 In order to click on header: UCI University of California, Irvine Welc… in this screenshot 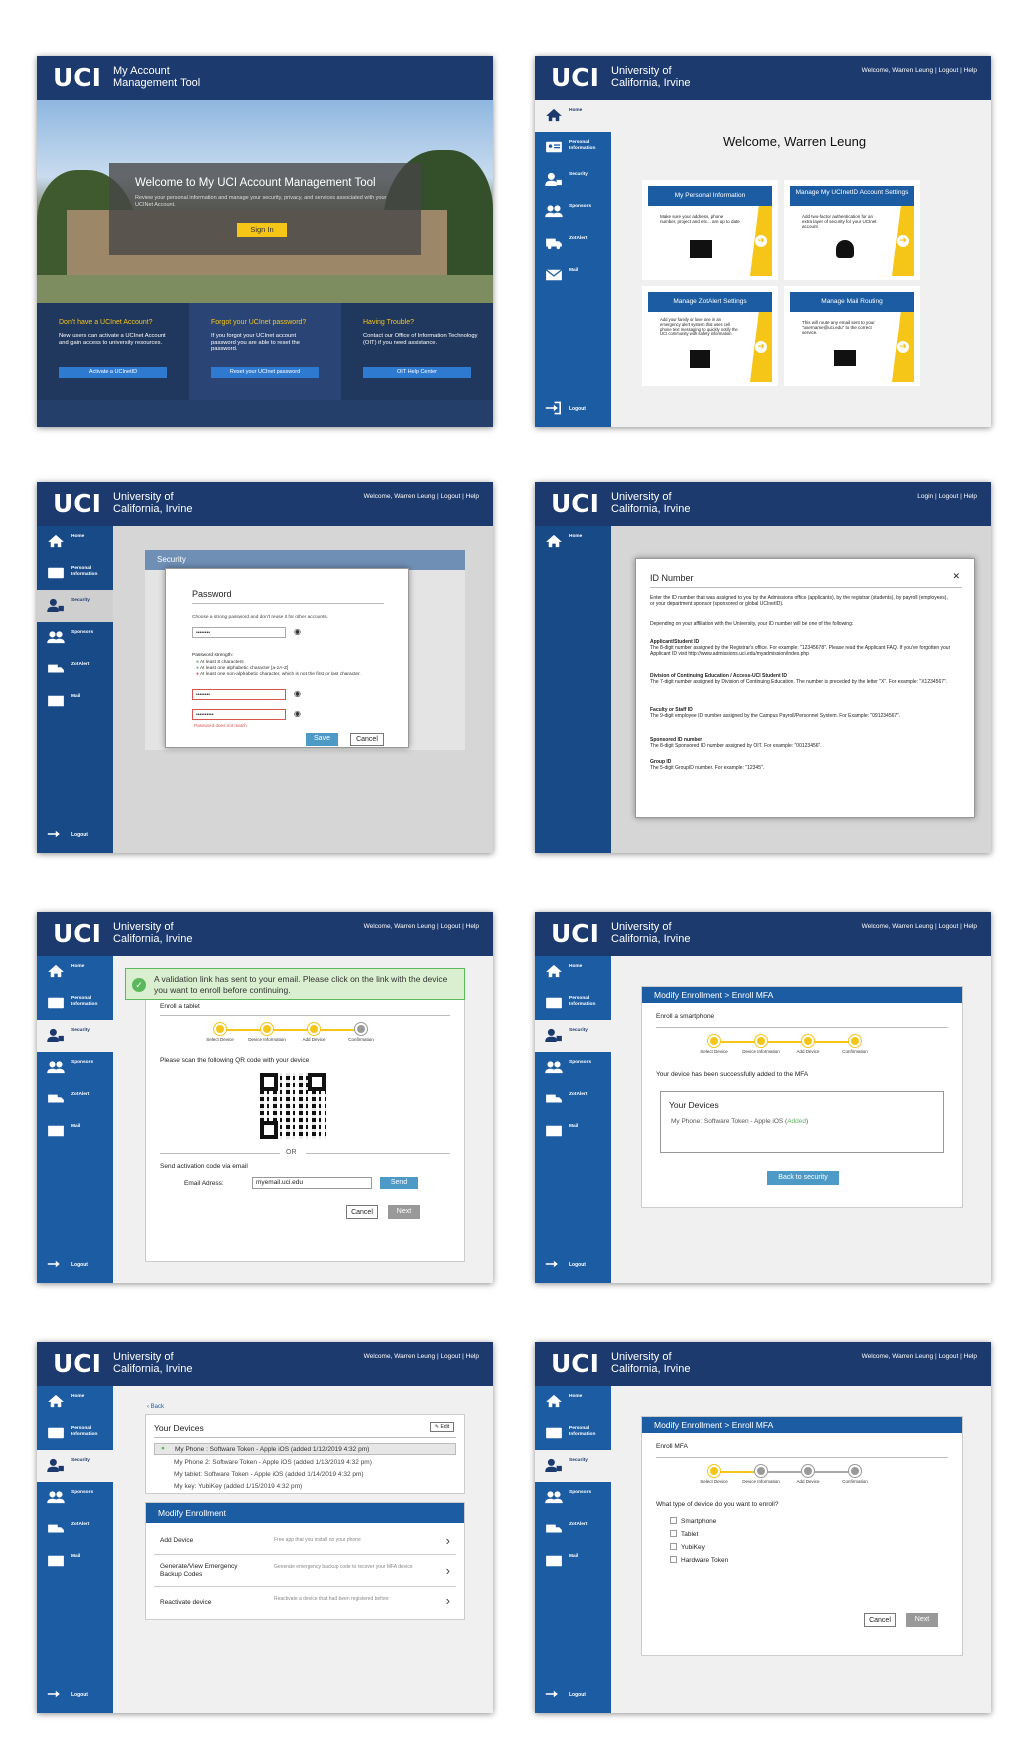, I will do `click(265, 934)`.